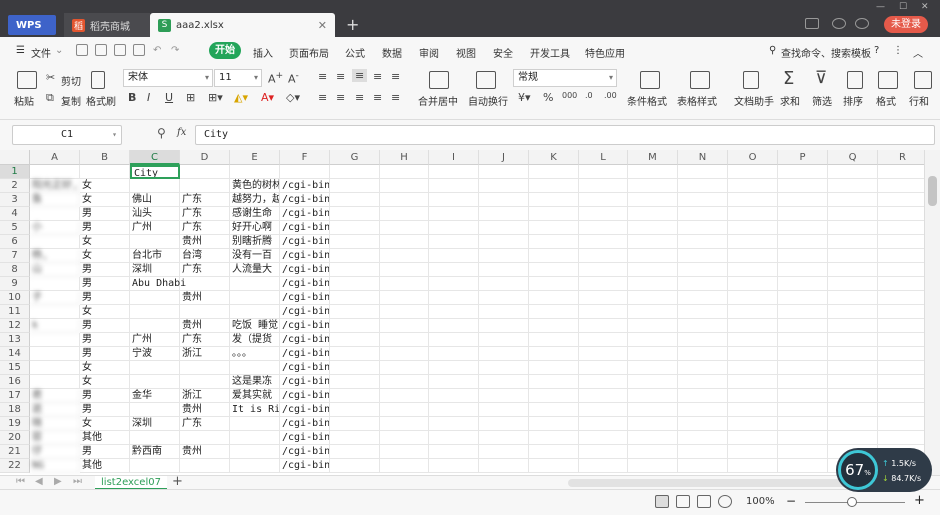 Image resolution: width=940 pixels, height=515 pixels. What do you see at coordinates (901, 382) in the screenshot?
I see `cell-R16` at bounding box center [901, 382].